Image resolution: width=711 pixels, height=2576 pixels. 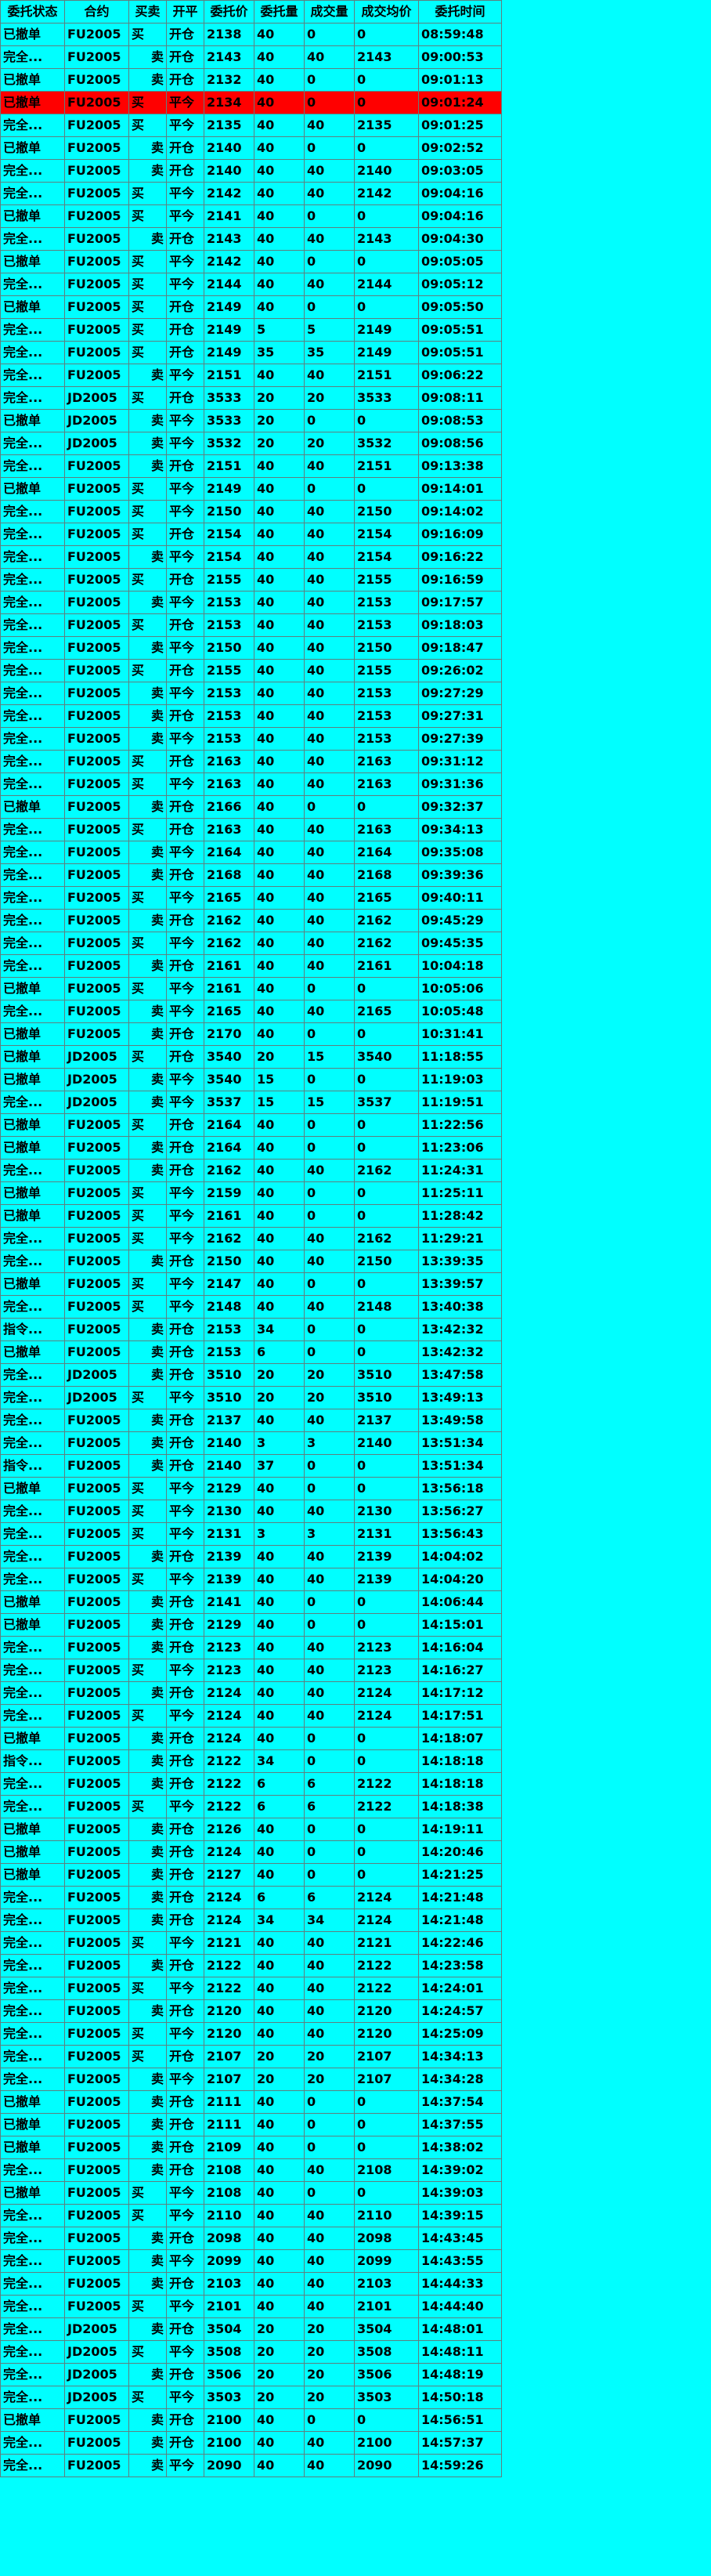 What do you see at coordinates (251, 171) in the screenshot?
I see `order-row: 完全... FU2005 卖开仓 2140 40 40 2140 09:03:05` at bounding box center [251, 171].